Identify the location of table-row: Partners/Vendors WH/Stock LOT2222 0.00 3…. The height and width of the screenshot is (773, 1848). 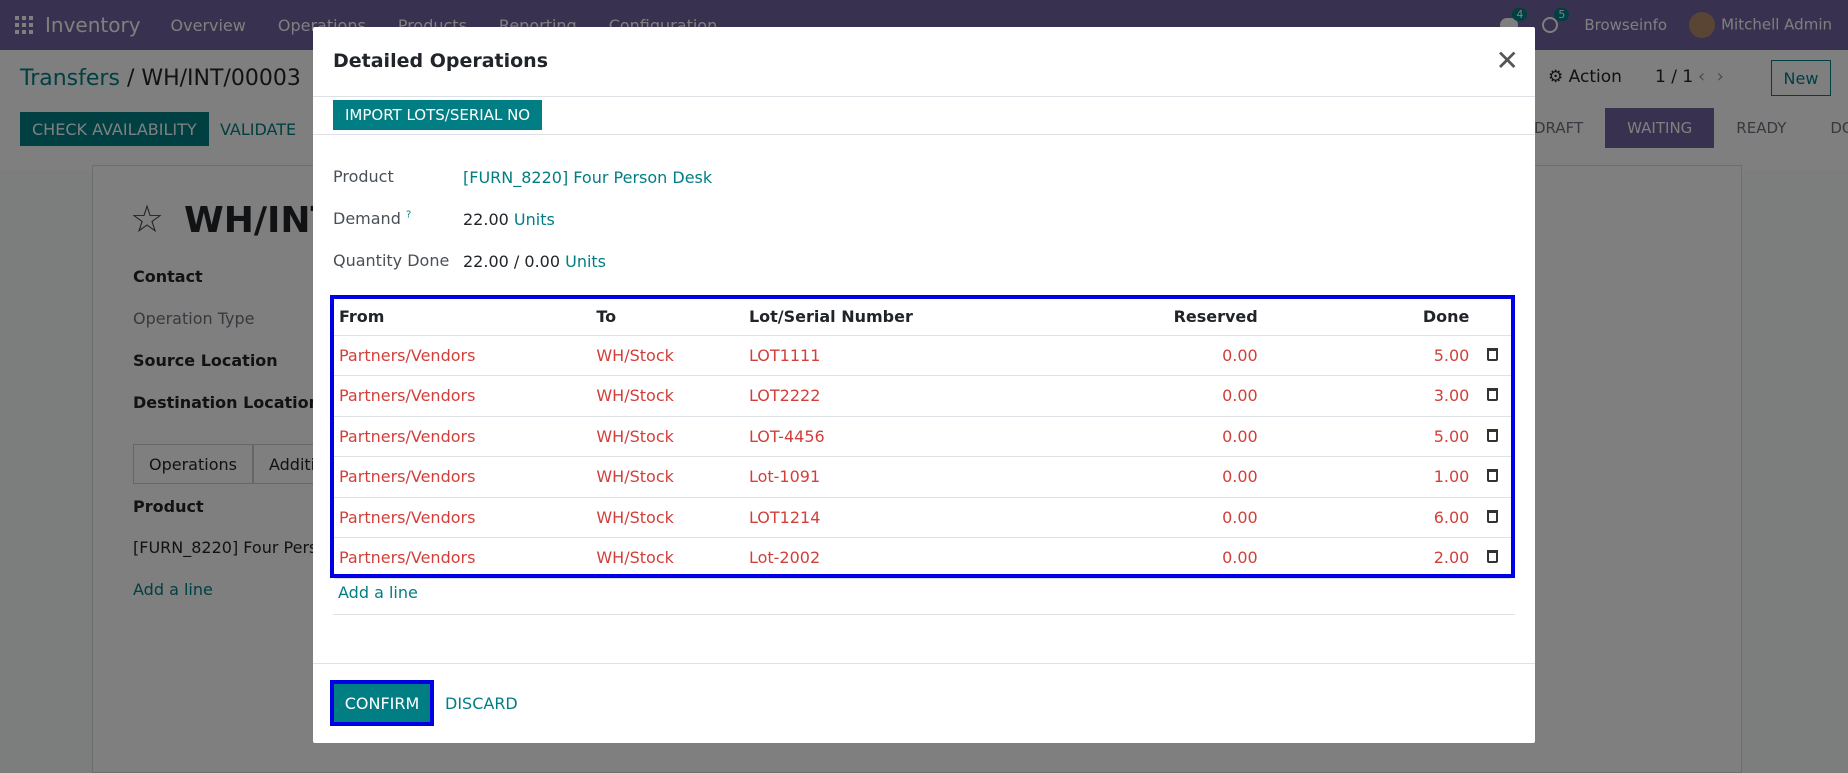
(922, 396).